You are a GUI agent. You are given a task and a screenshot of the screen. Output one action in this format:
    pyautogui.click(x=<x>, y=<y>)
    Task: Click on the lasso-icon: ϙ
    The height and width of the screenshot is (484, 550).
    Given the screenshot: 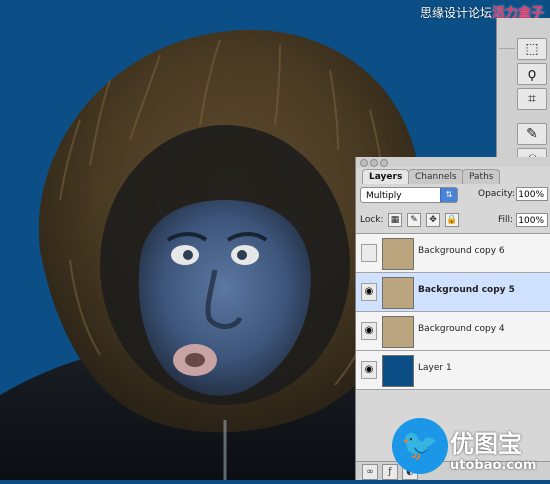 What is the action you would take?
    pyautogui.click(x=532, y=74)
    